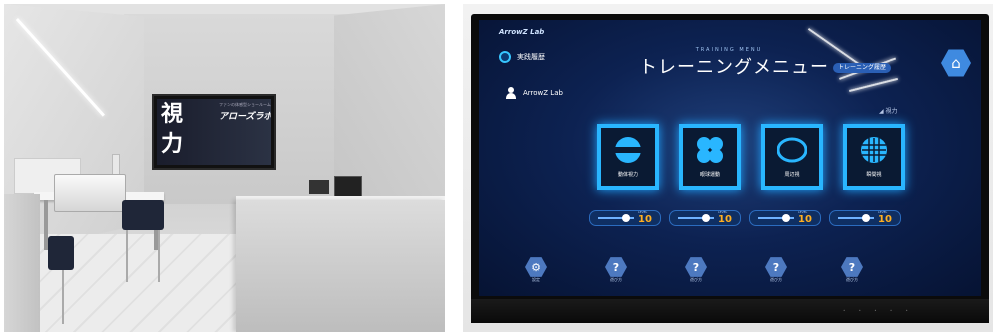 Image resolution: width=997 pixels, height=336 pixels. I want to click on home-icon: ⌂, so click(956, 63).